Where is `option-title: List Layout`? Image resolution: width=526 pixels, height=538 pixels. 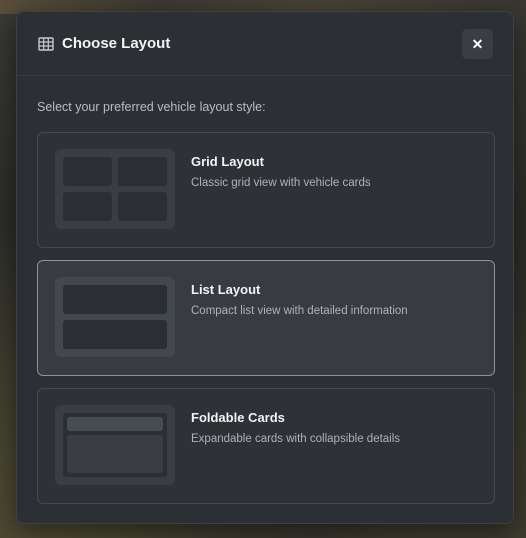 option-title: List Layout is located at coordinates (226, 289).